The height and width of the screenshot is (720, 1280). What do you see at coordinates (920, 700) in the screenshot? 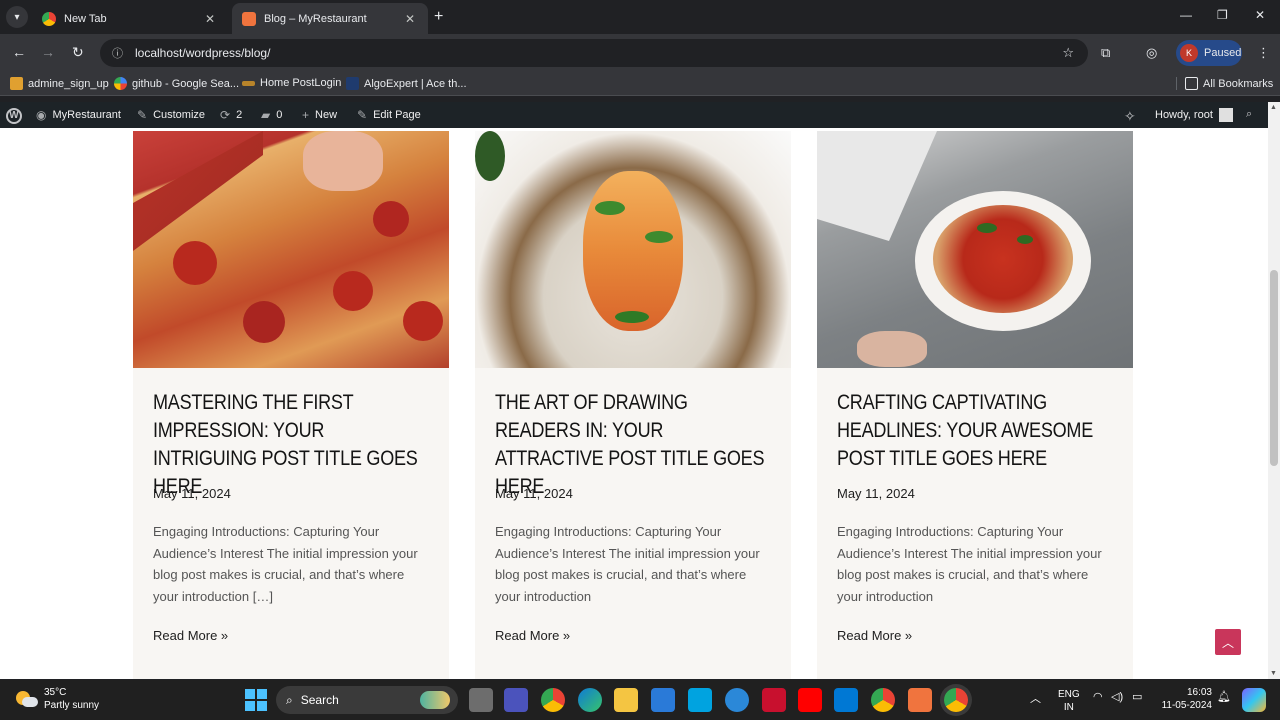
I see `xampp-icon` at bounding box center [920, 700].